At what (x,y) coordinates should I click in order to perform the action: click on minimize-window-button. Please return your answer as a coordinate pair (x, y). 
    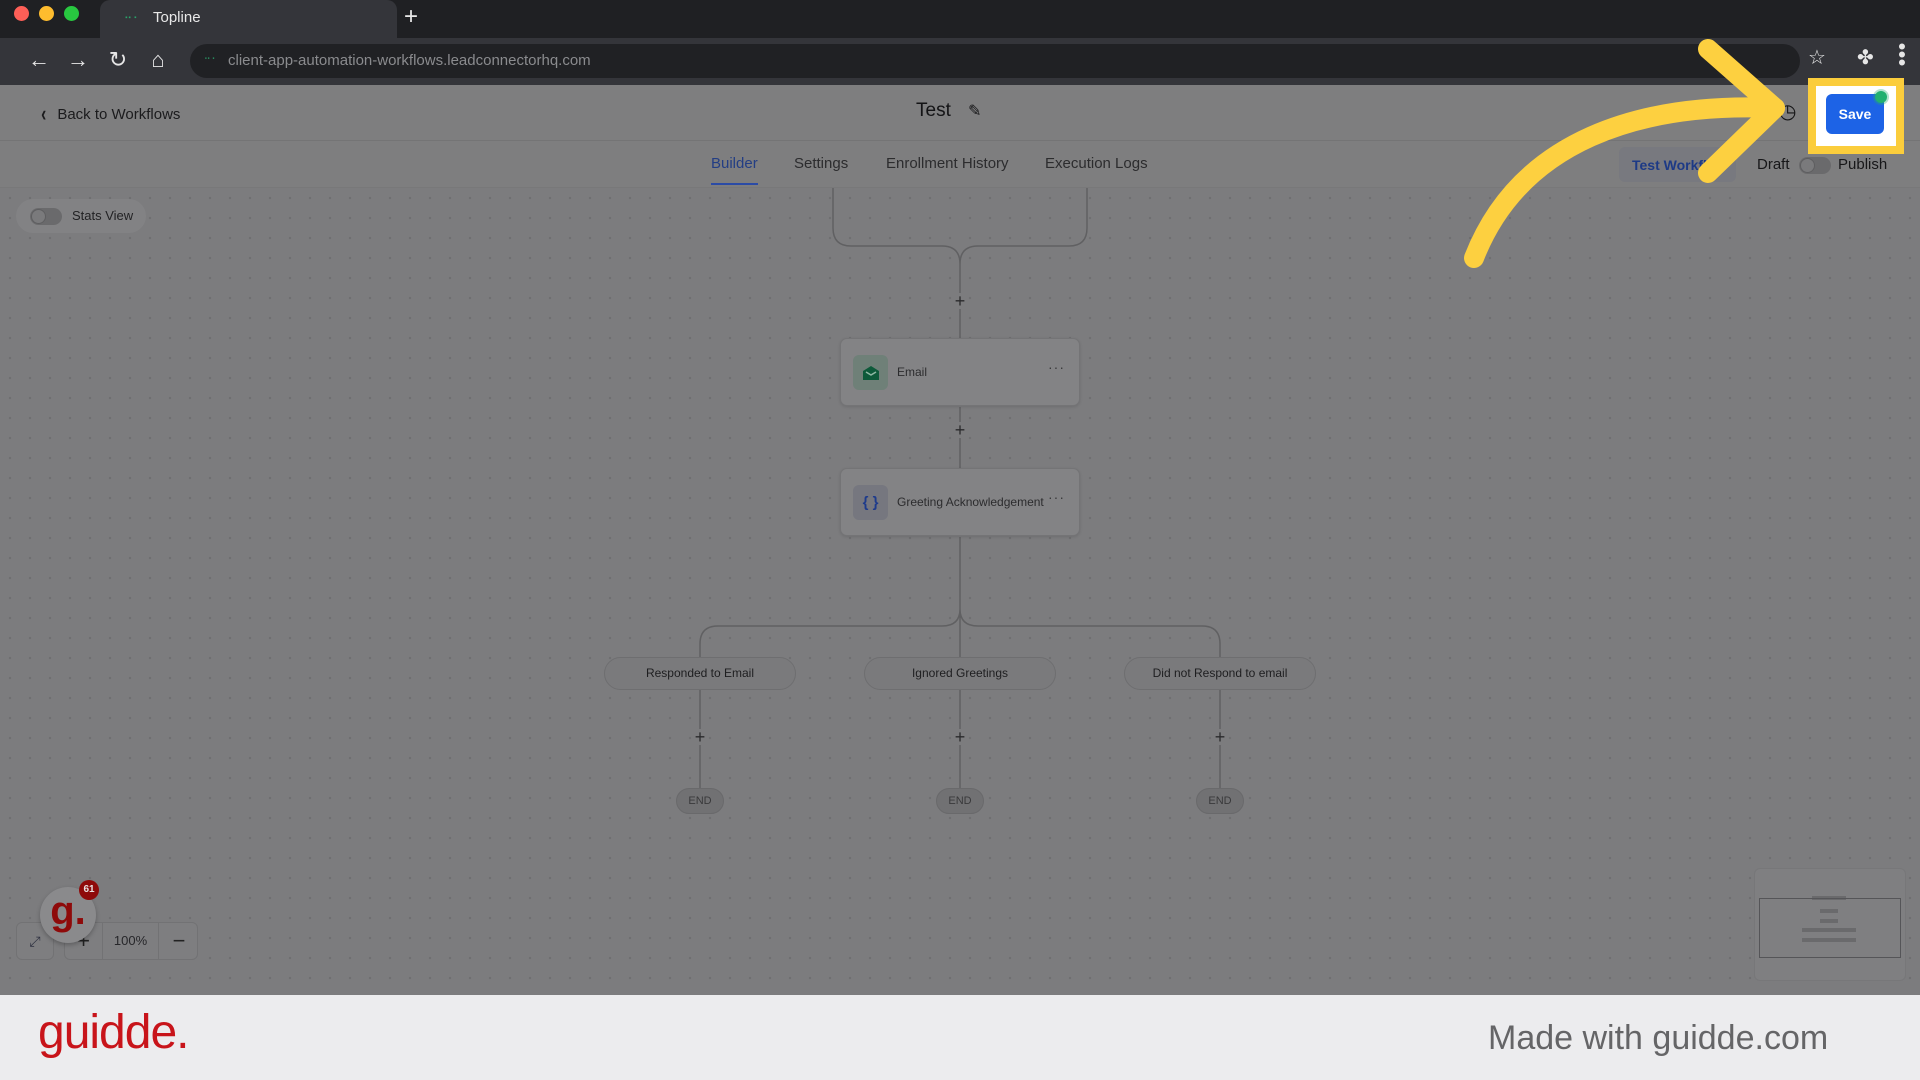
    Looking at the image, I should click on (46, 13).